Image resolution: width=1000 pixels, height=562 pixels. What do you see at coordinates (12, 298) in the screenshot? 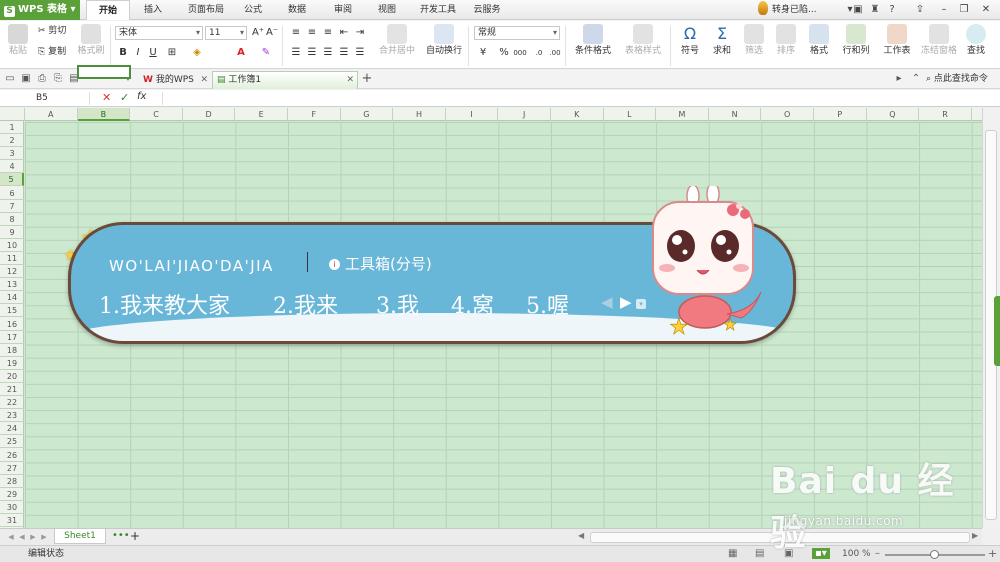
I see `row-header: 14` at bounding box center [12, 298].